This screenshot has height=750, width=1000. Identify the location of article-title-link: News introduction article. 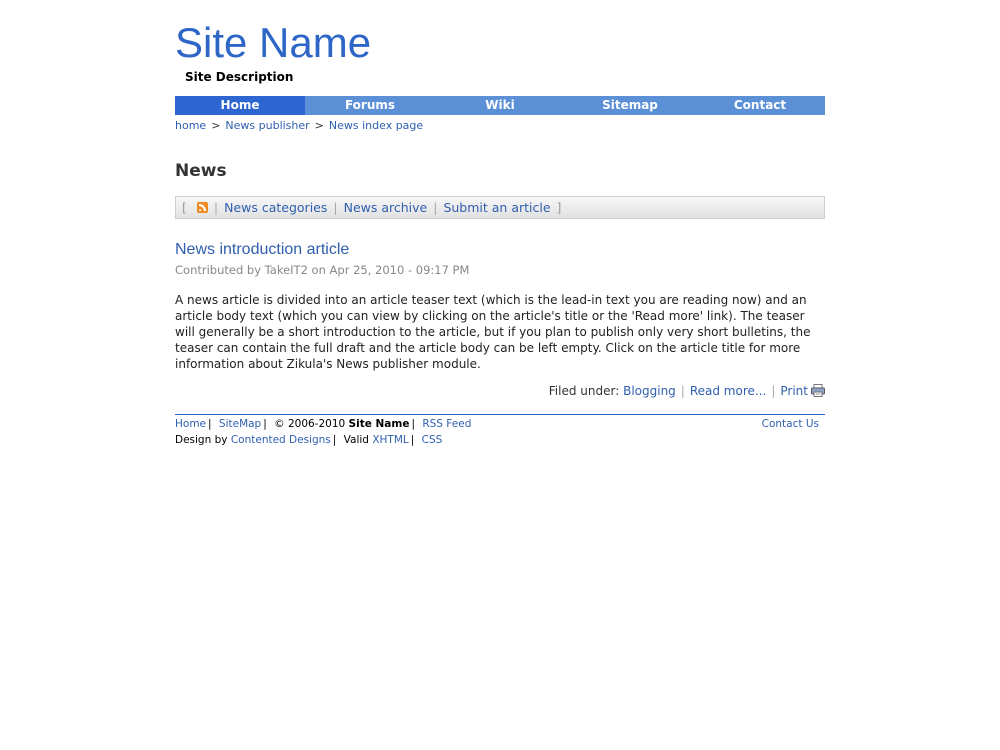
(262, 250).